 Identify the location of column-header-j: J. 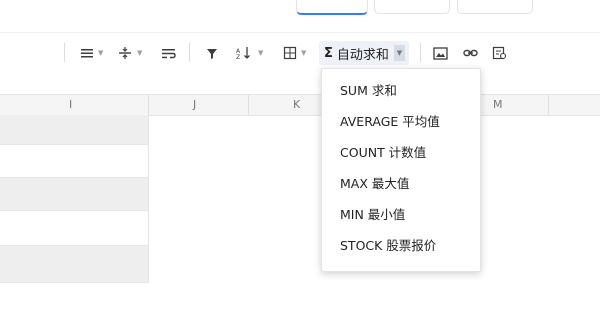
(194, 104).